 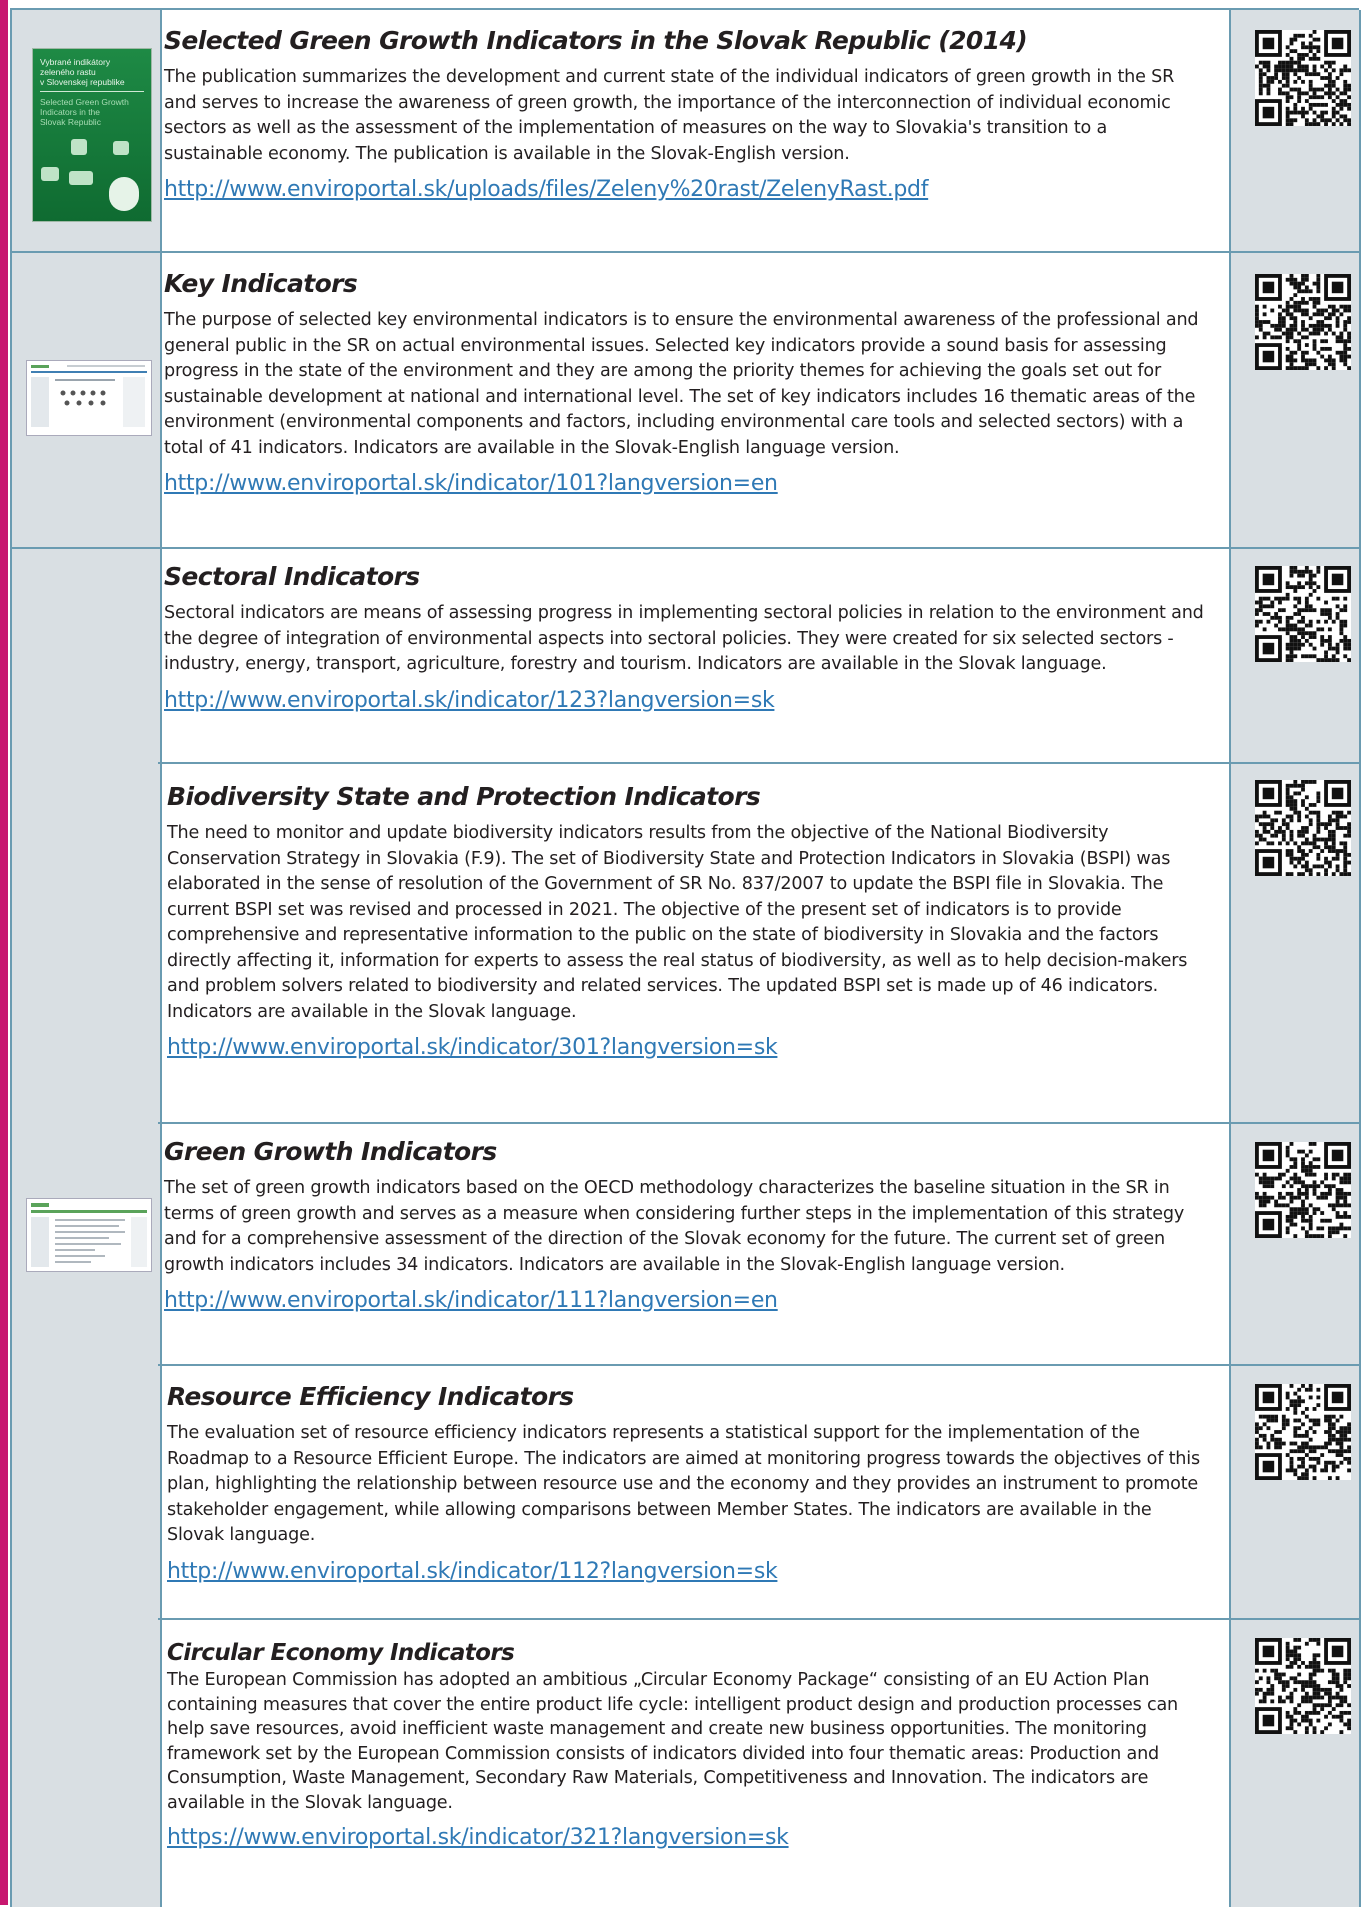 What do you see at coordinates (121, 148) in the screenshot?
I see `chart-icon` at bounding box center [121, 148].